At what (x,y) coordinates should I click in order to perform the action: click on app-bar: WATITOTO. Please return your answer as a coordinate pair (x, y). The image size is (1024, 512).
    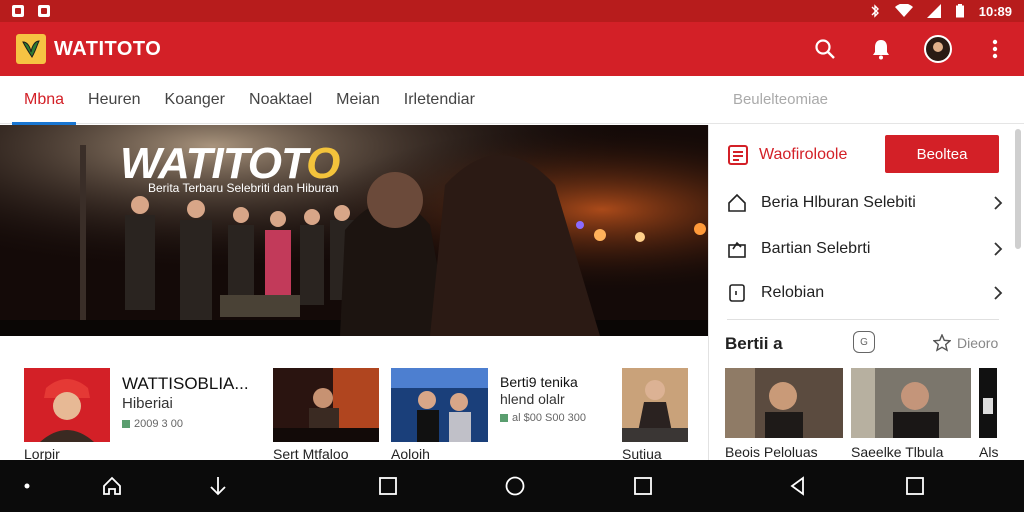
    Looking at the image, I should click on (512, 49).